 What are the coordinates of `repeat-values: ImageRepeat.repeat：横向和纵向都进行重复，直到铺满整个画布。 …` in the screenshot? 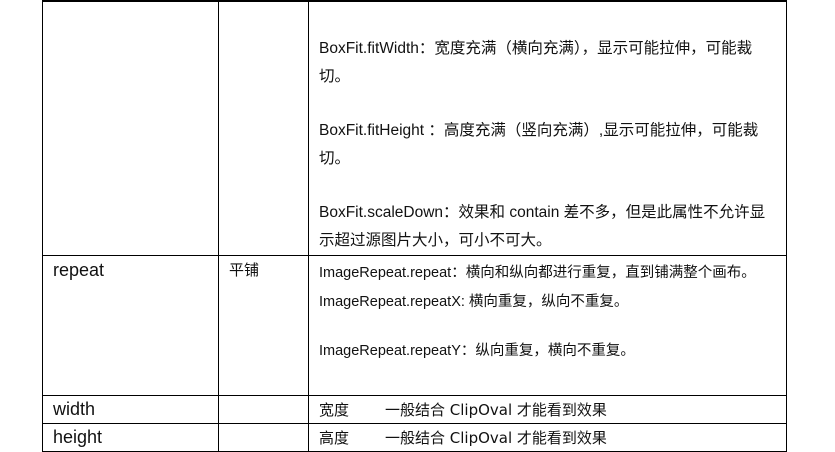 It's located at (547, 312).